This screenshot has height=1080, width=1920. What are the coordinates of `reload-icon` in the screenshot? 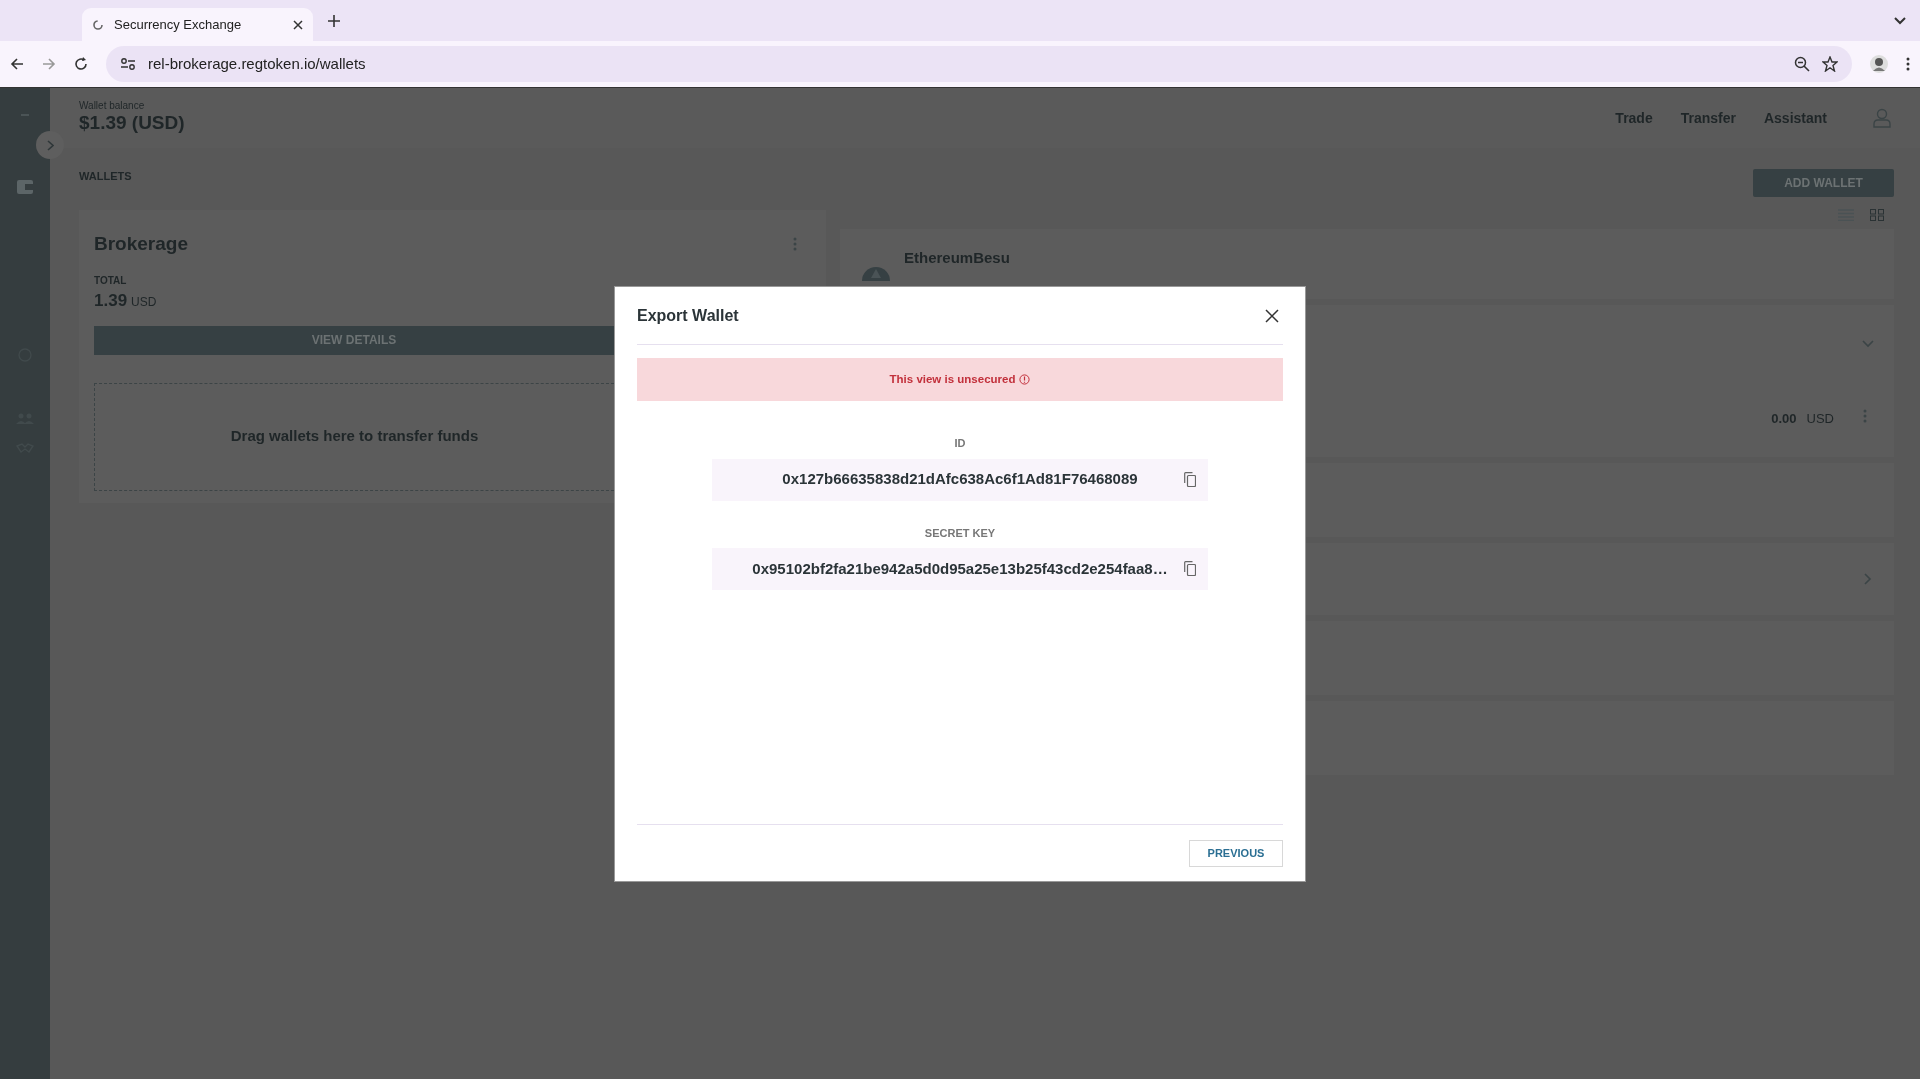 It's located at (81, 64).